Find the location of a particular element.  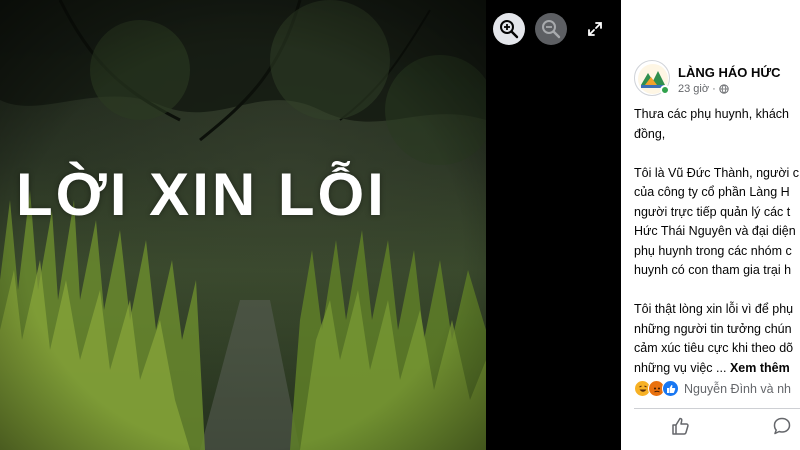

panel-top-bar is located at coordinates (710, 24).